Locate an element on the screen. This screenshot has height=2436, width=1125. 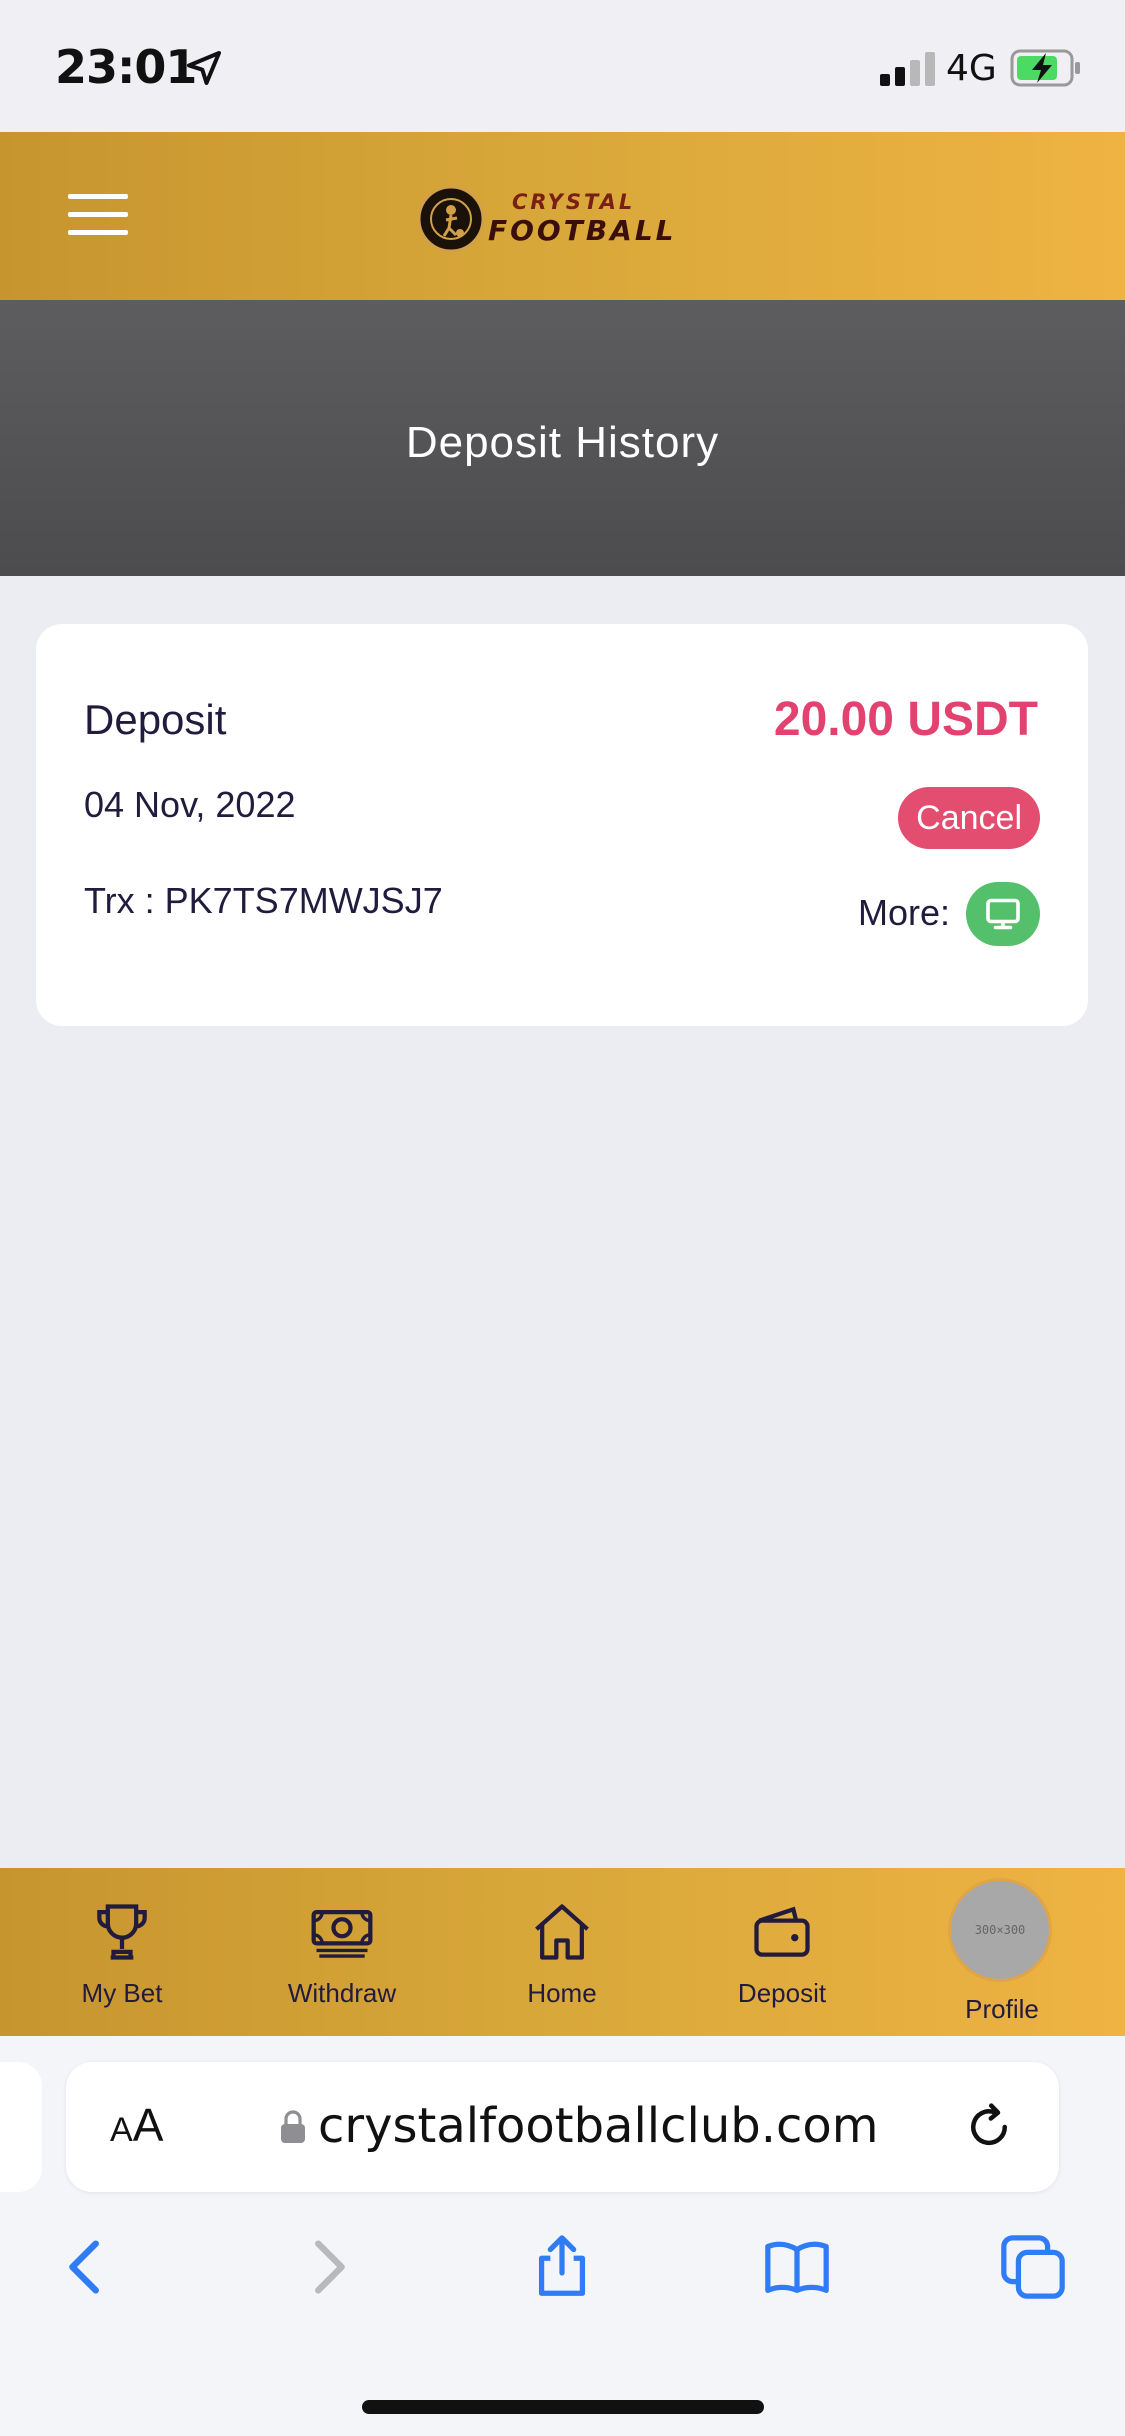
monitor-icon is located at coordinates (1003, 914).